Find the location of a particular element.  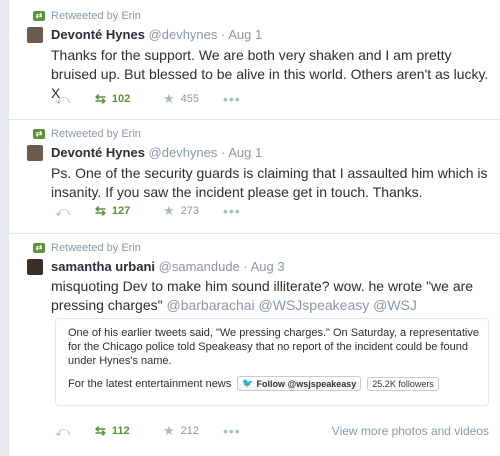

mention-link: @barbarachai is located at coordinates (210, 305).